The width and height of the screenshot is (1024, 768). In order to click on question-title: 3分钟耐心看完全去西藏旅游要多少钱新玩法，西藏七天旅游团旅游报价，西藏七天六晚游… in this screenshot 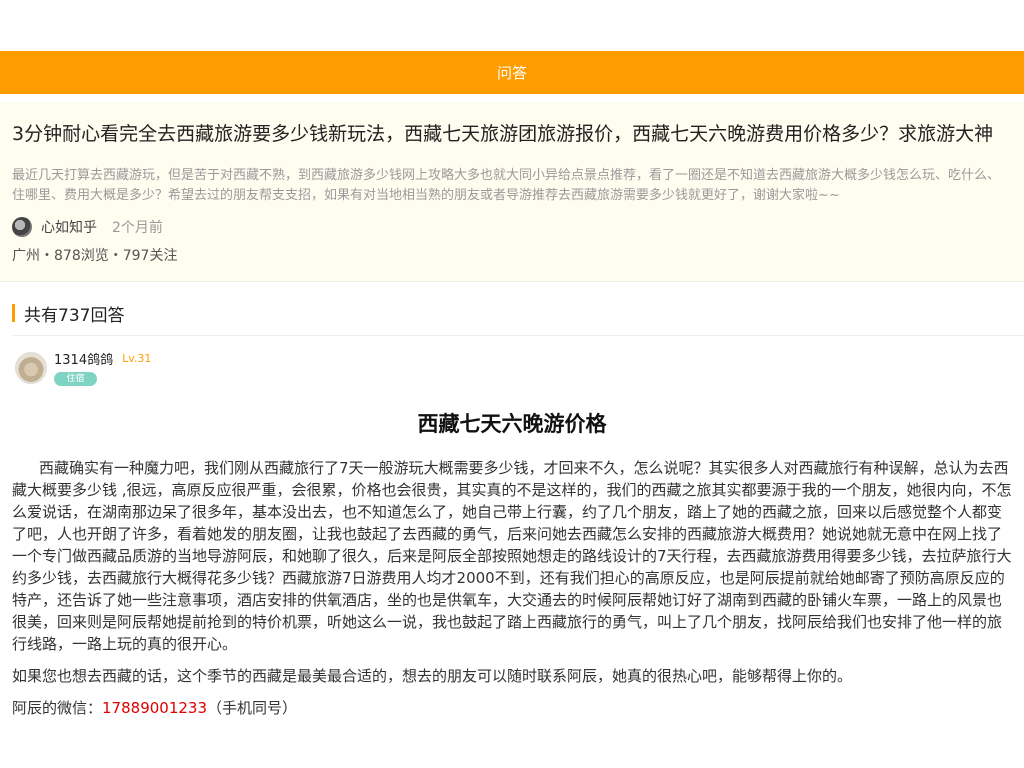, I will do `click(503, 134)`.